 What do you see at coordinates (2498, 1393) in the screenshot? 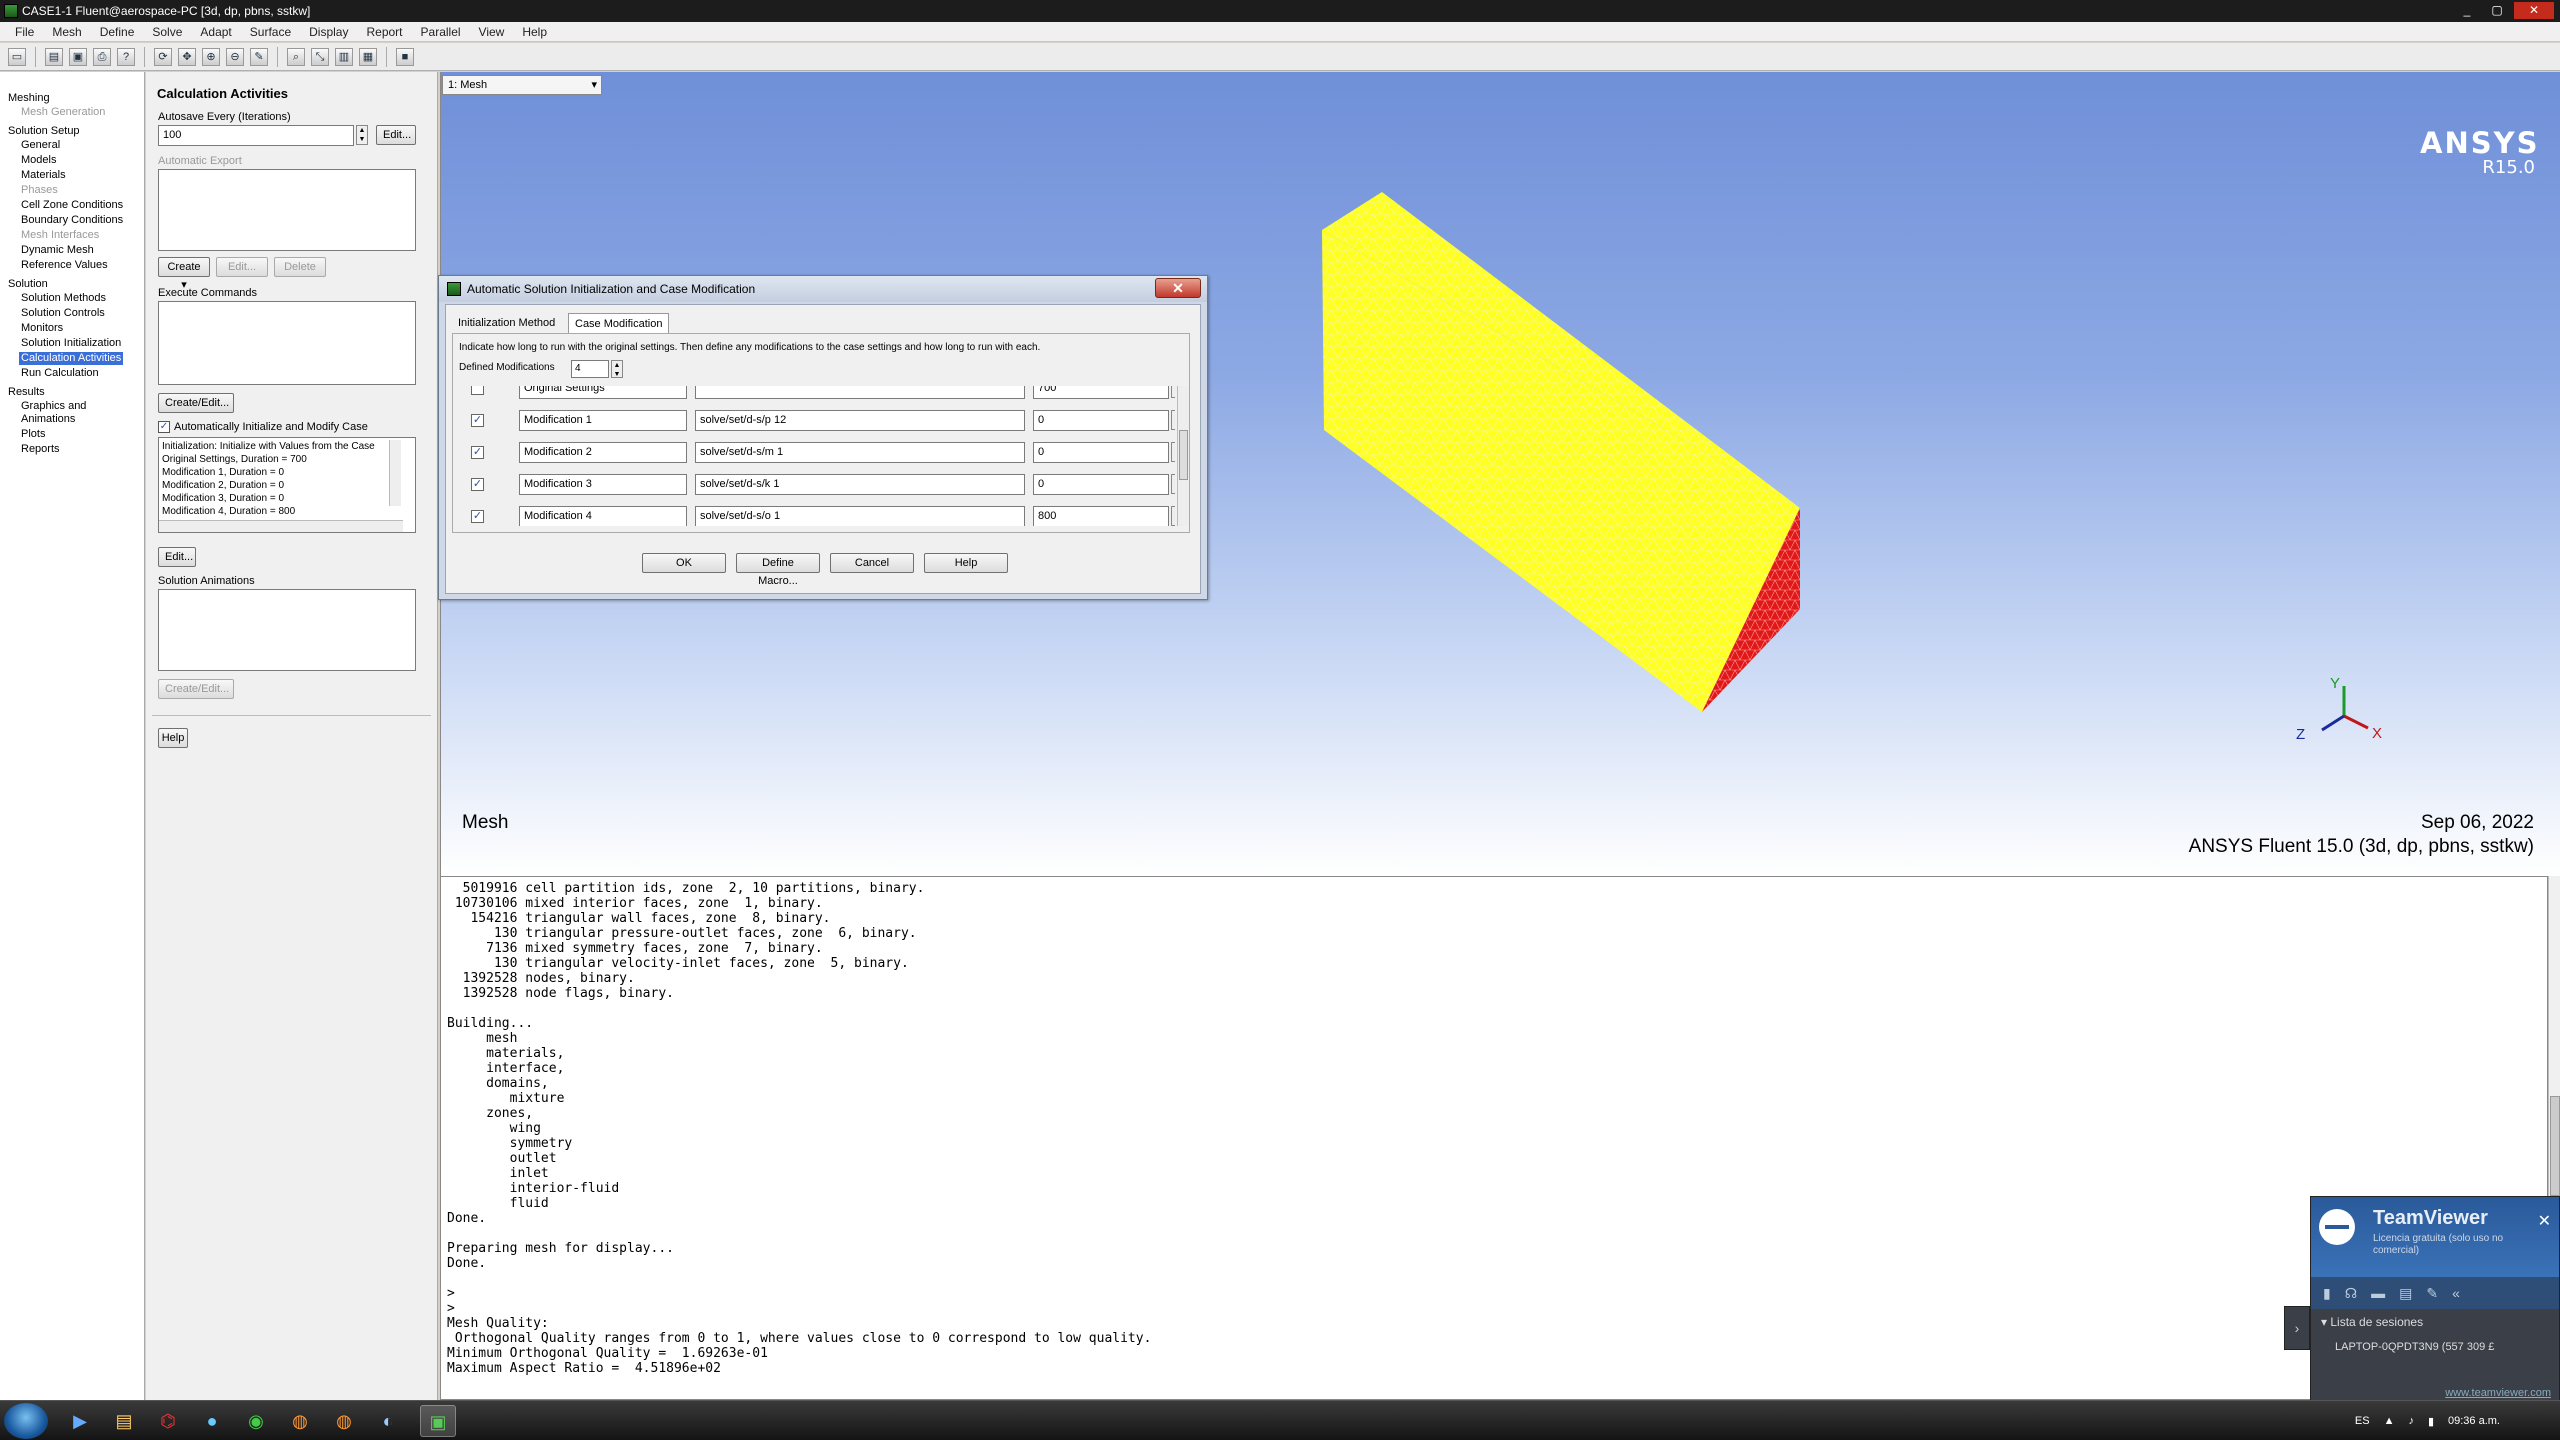
I see `teamviewer-link: www.teamviewer.com` at bounding box center [2498, 1393].